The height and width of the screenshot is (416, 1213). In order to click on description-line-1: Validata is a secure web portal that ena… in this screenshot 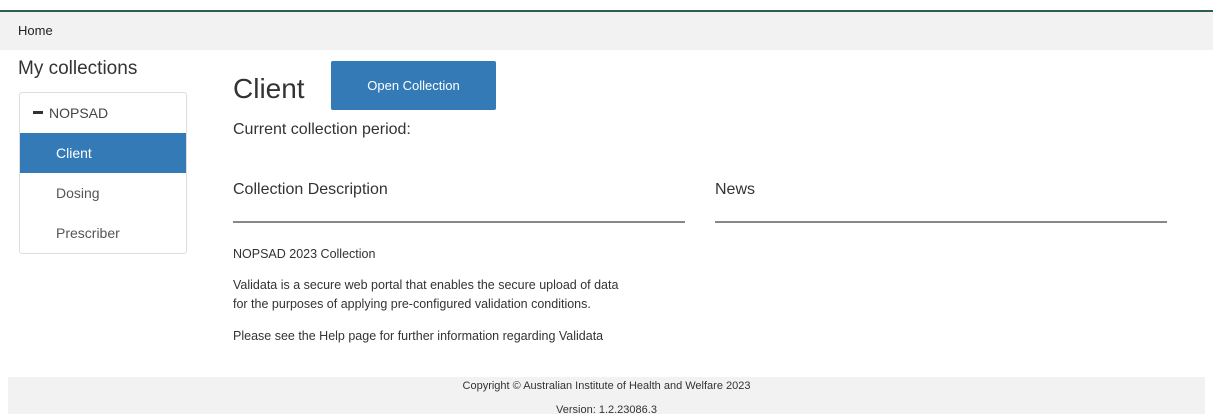, I will do `click(426, 285)`.